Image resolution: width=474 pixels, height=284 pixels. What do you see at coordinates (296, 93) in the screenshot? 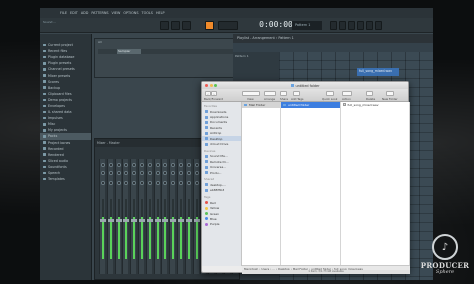
I see `add-tags-button` at bounding box center [296, 93].